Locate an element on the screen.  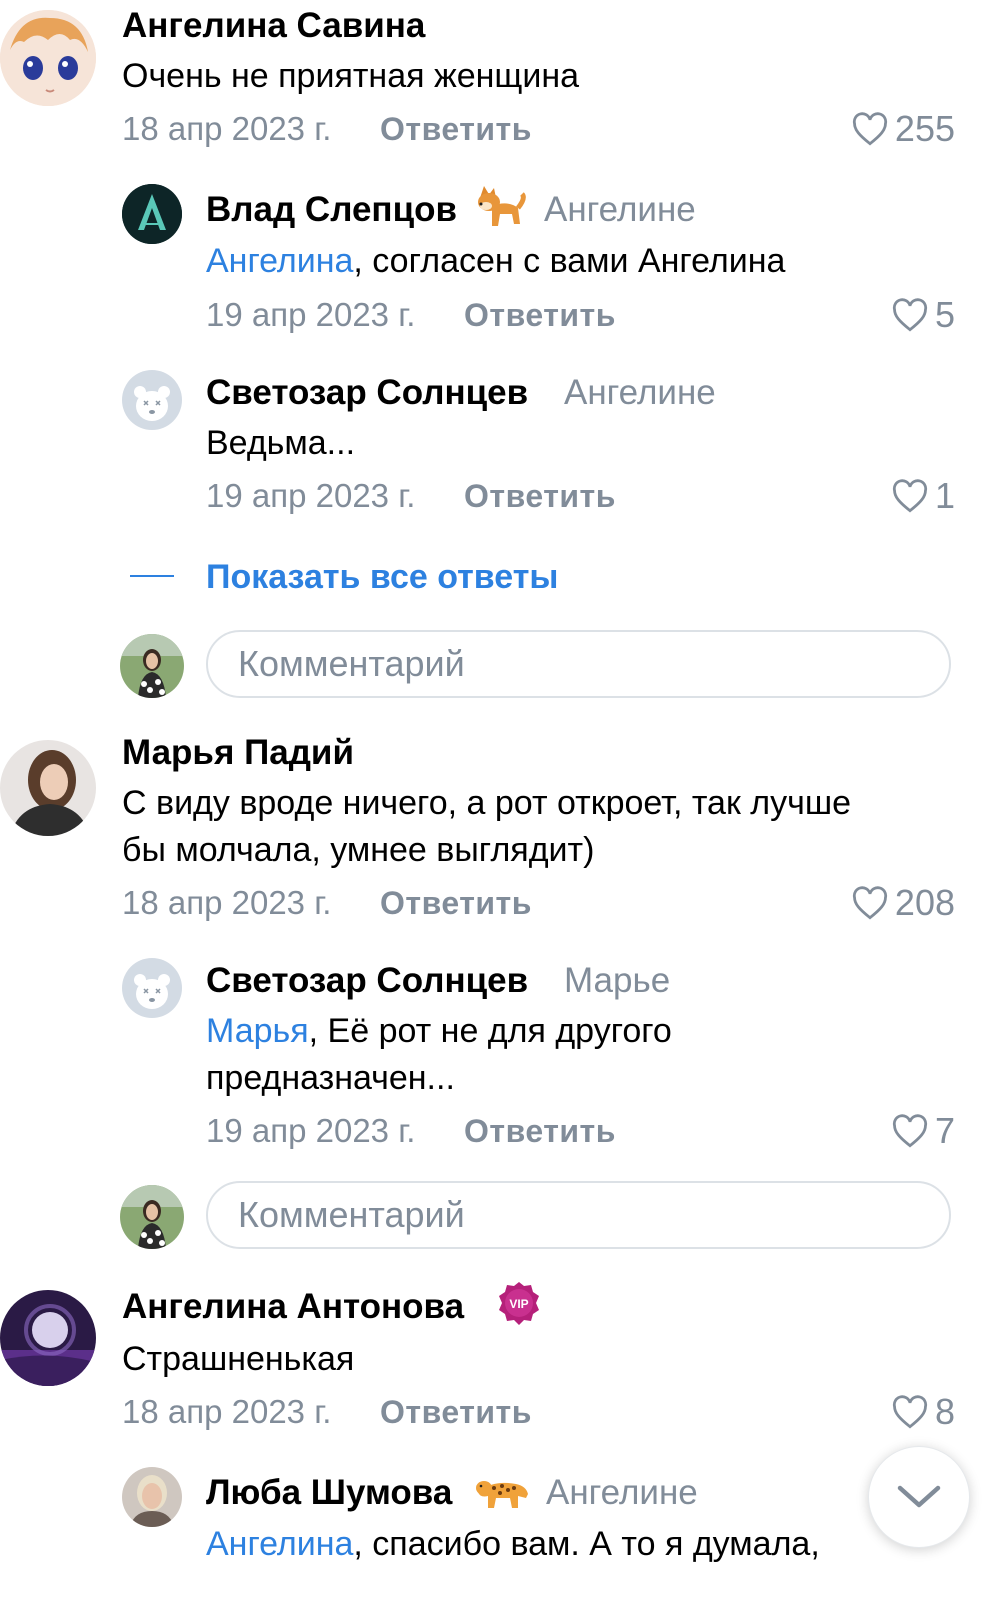
shiba-dog-emoji is located at coordinates (500, 208).